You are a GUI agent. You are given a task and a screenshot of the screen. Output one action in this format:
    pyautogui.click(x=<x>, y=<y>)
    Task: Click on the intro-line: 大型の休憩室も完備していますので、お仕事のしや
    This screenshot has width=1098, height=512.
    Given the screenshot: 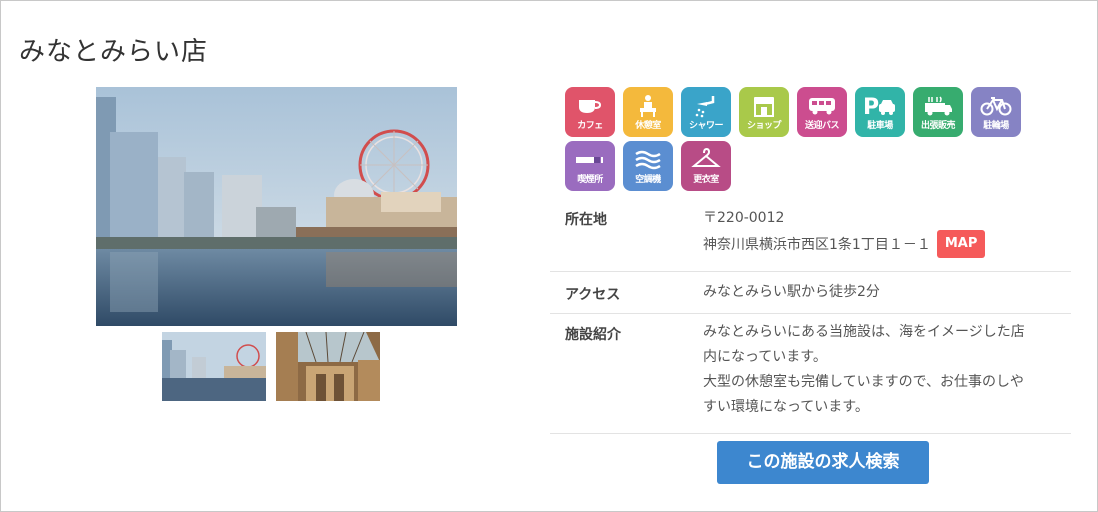 What is the action you would take?
    pyautogui.click(x=863, y=382)
    